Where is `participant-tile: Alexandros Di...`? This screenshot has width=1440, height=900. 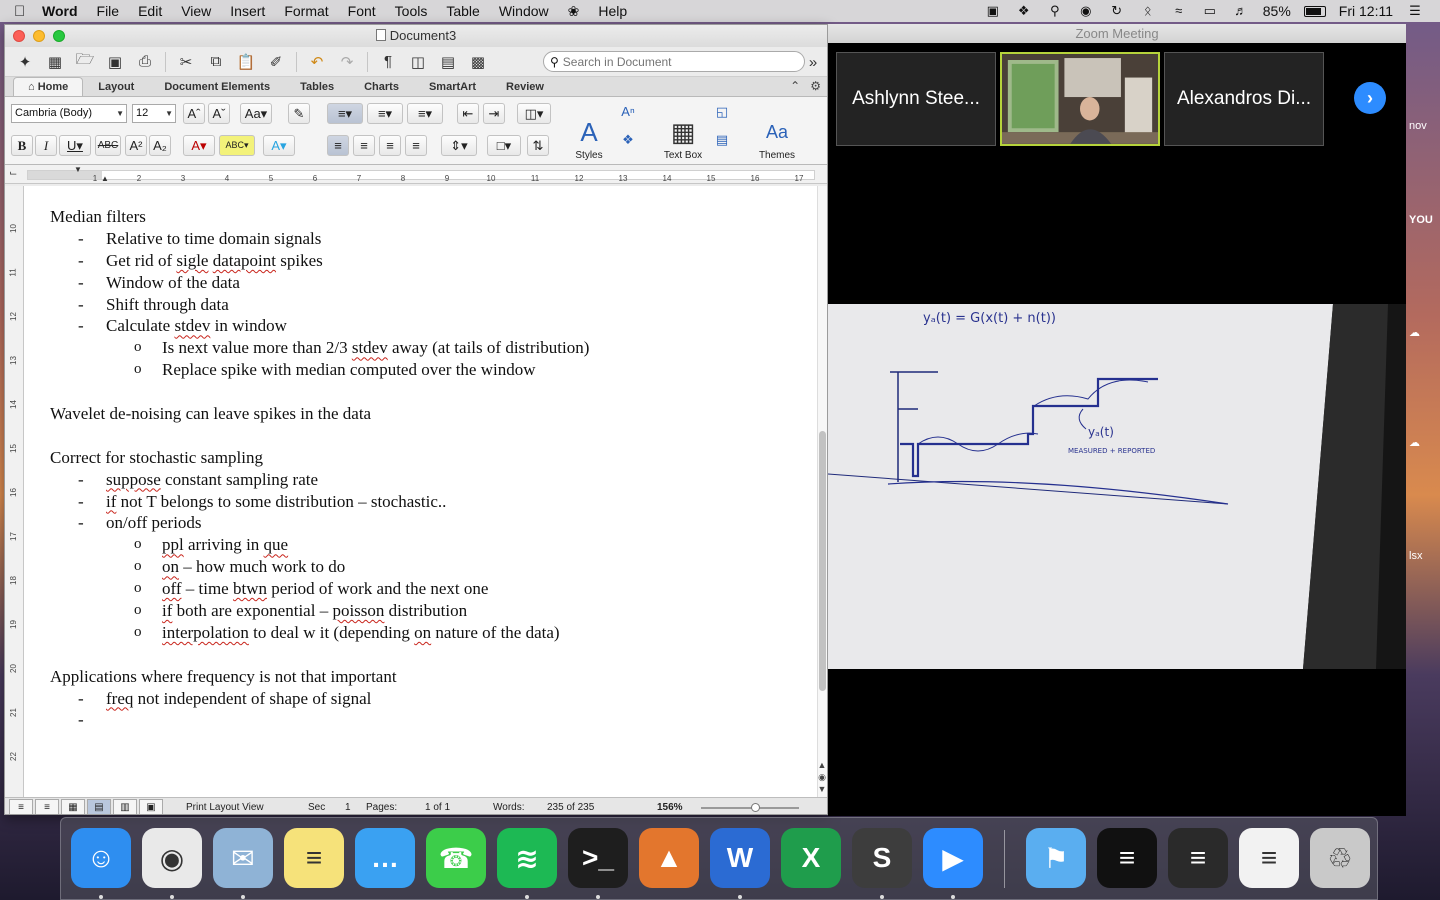
participant-tile: Alexandros Di... is located at coordinates (1244, 99).